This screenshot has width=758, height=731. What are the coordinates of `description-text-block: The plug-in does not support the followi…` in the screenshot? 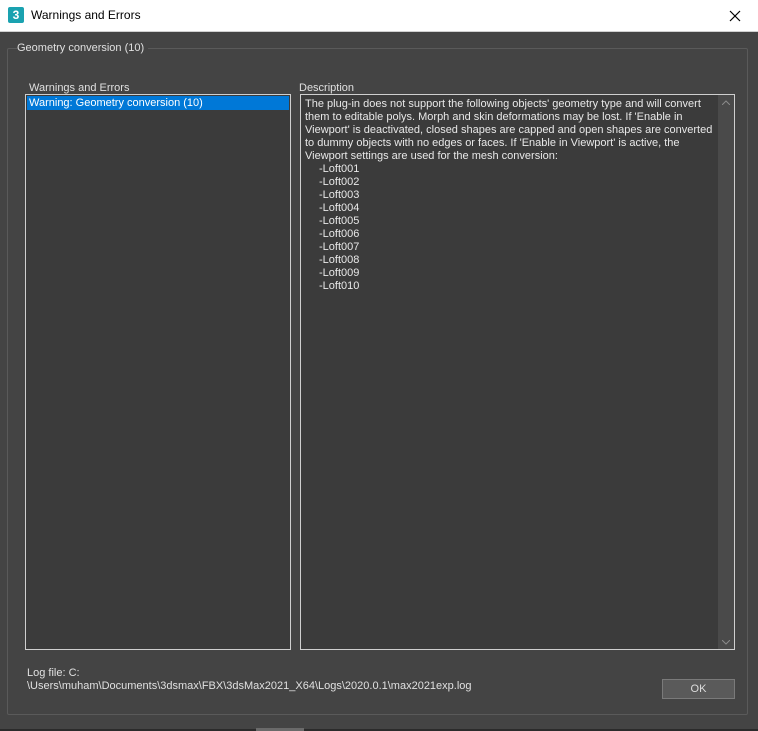 It's located at (510, 195).